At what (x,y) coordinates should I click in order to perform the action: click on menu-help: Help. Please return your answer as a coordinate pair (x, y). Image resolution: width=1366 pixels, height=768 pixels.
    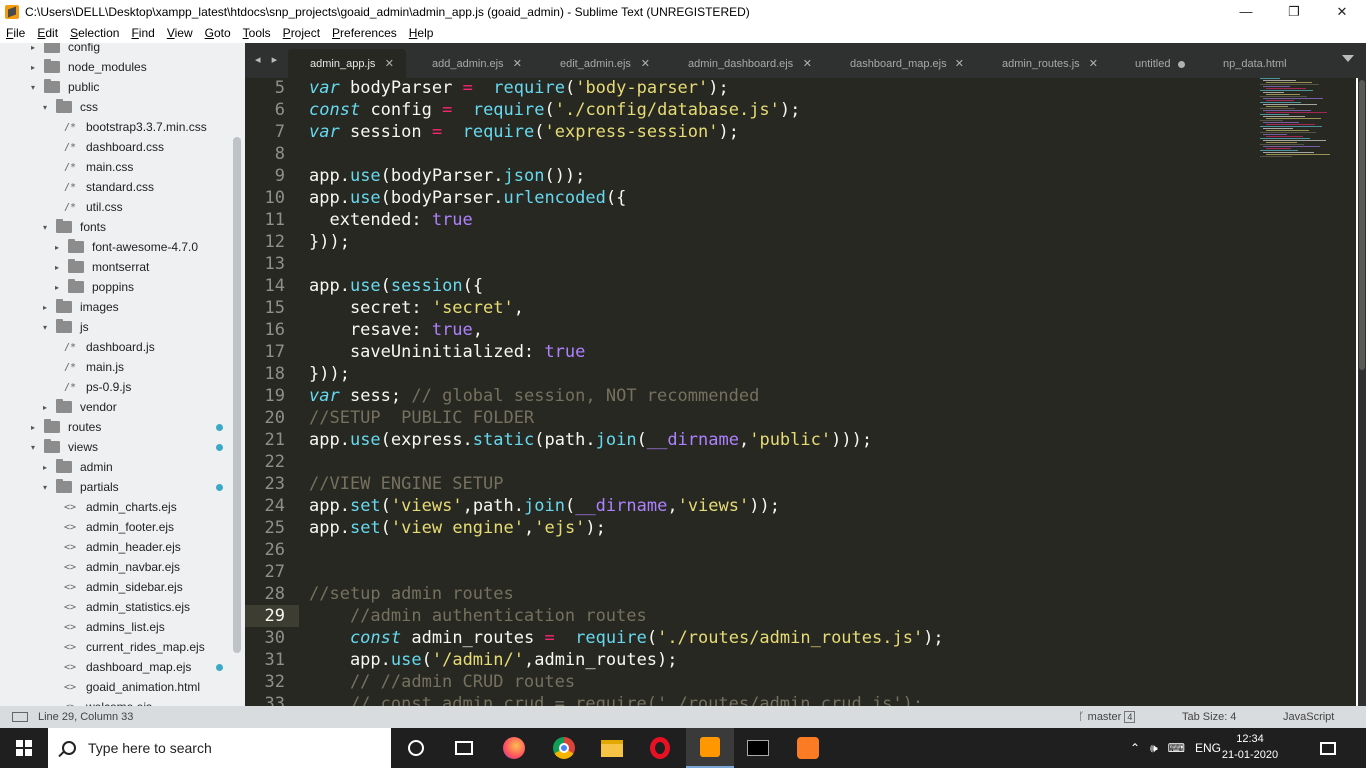
    Looking at the image, I should click on (421, 33).